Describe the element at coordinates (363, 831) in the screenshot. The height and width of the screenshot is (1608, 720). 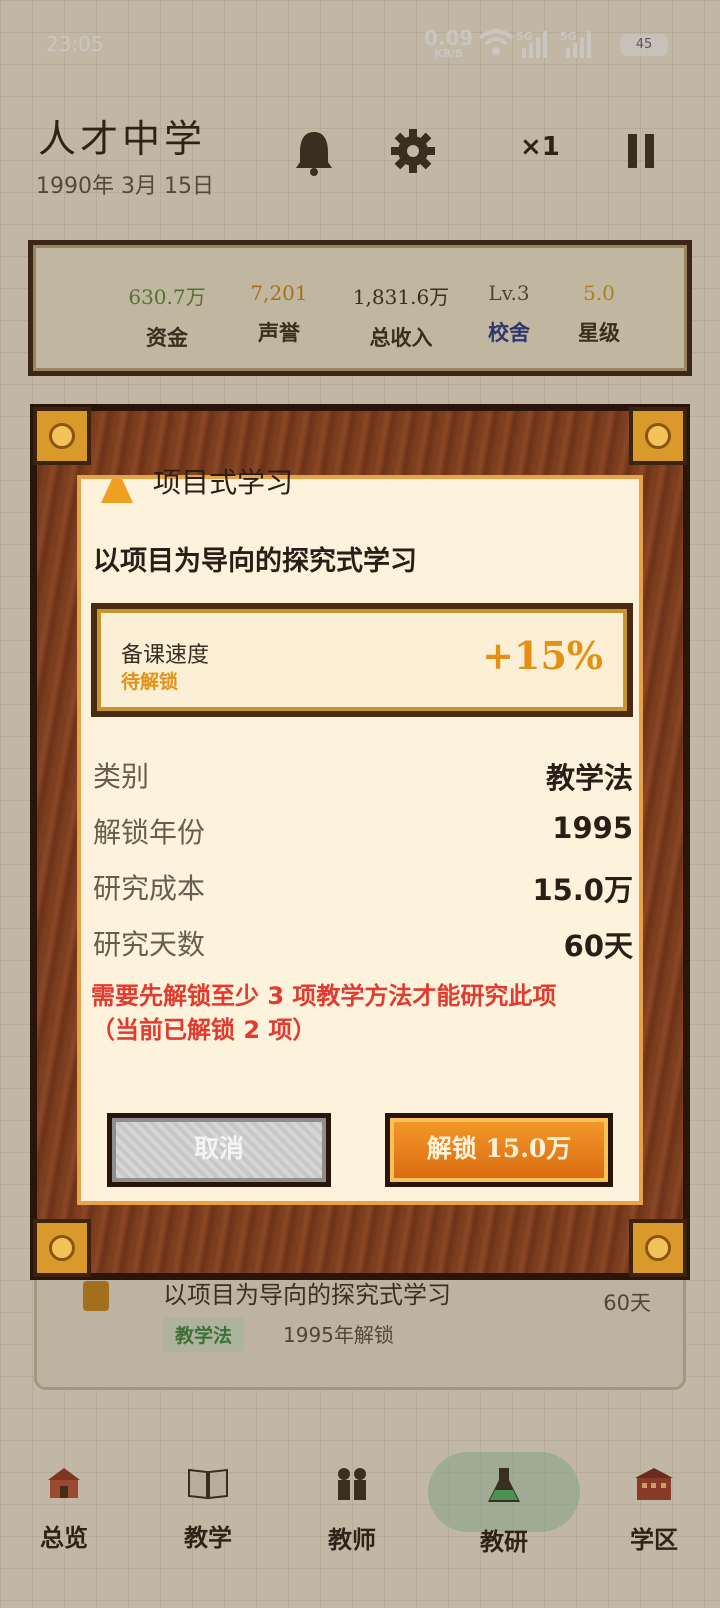
I see `info-row-unlock-year: 解锁年份 1995` at that location.